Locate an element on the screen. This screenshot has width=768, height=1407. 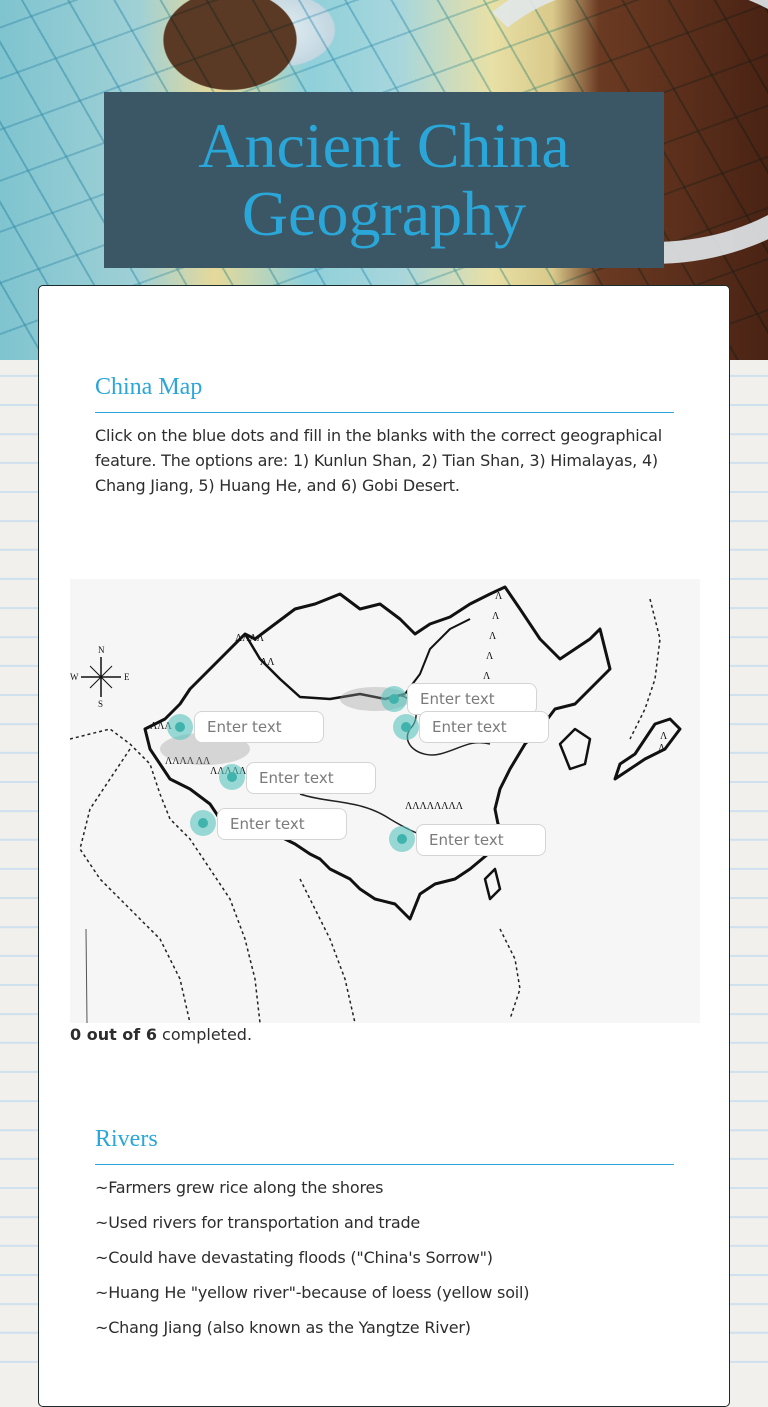
svg-text: ΛΛ is located at coordinates (267, 662).